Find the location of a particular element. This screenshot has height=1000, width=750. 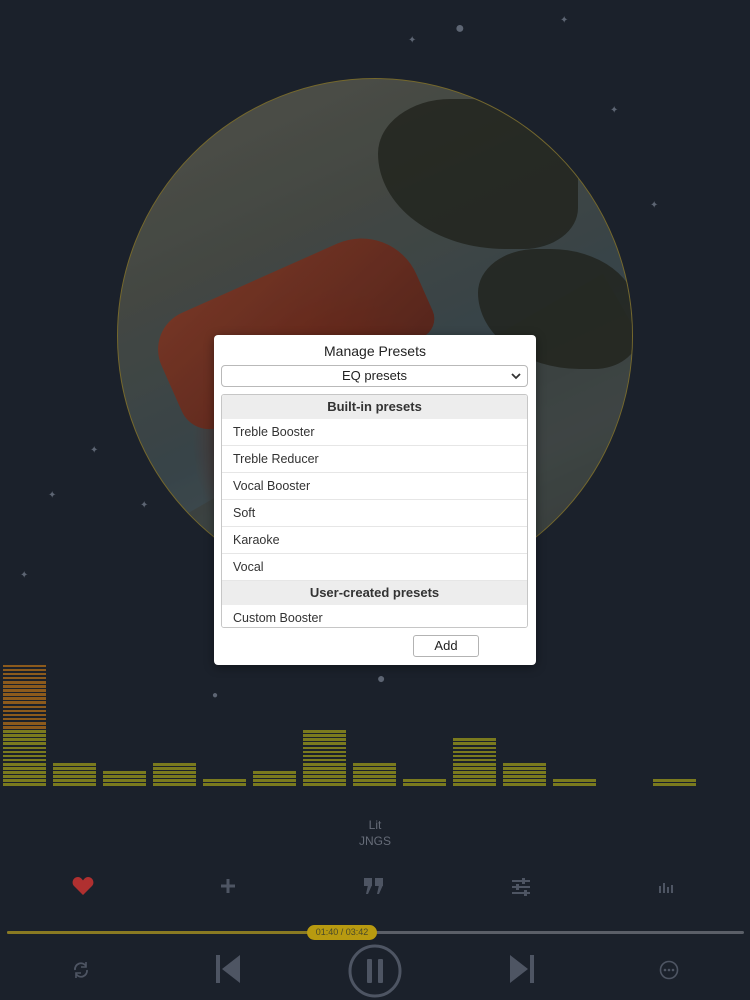

more-icon is located at coordinates (669, 970).